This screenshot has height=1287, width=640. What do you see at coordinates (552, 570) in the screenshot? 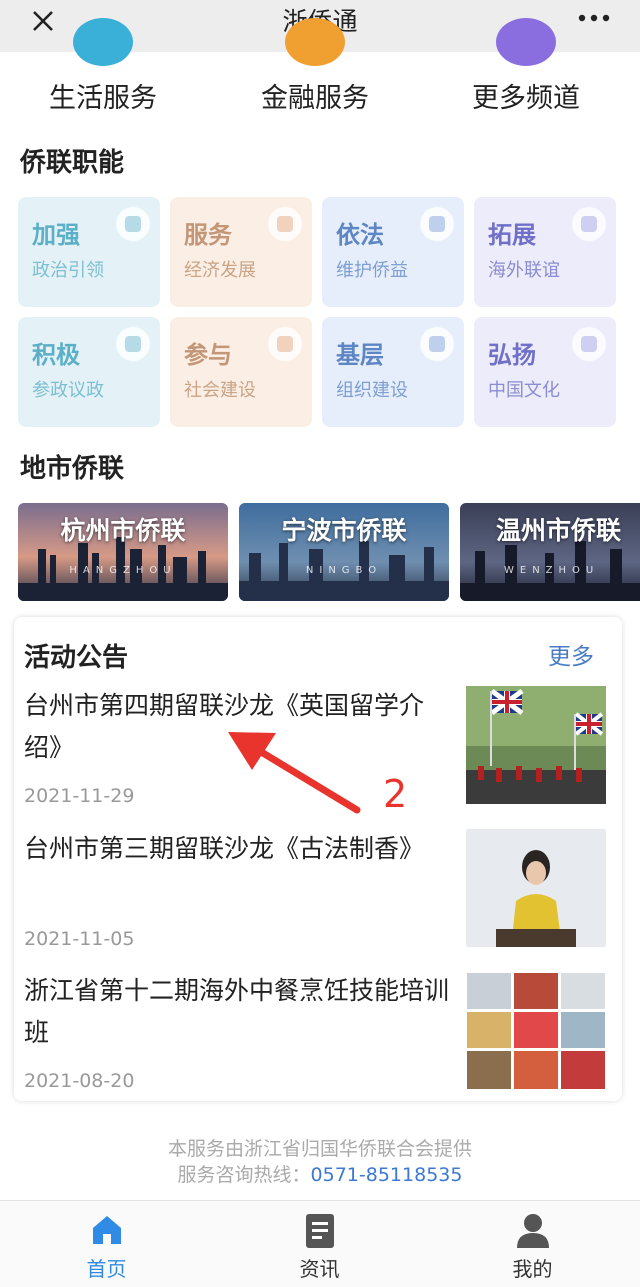
I see `city-pinyin: WENZHOU` at bounding box center [552, 570].